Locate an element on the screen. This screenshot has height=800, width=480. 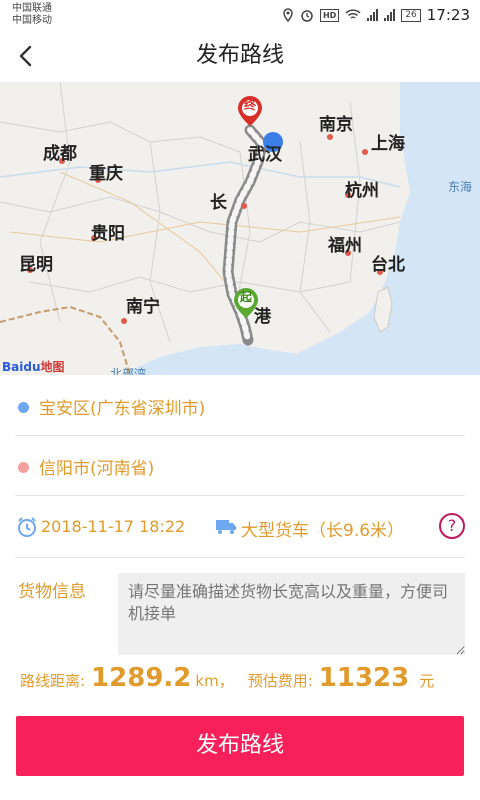
sea-label: 东海 is located at coordinates (460, 187).